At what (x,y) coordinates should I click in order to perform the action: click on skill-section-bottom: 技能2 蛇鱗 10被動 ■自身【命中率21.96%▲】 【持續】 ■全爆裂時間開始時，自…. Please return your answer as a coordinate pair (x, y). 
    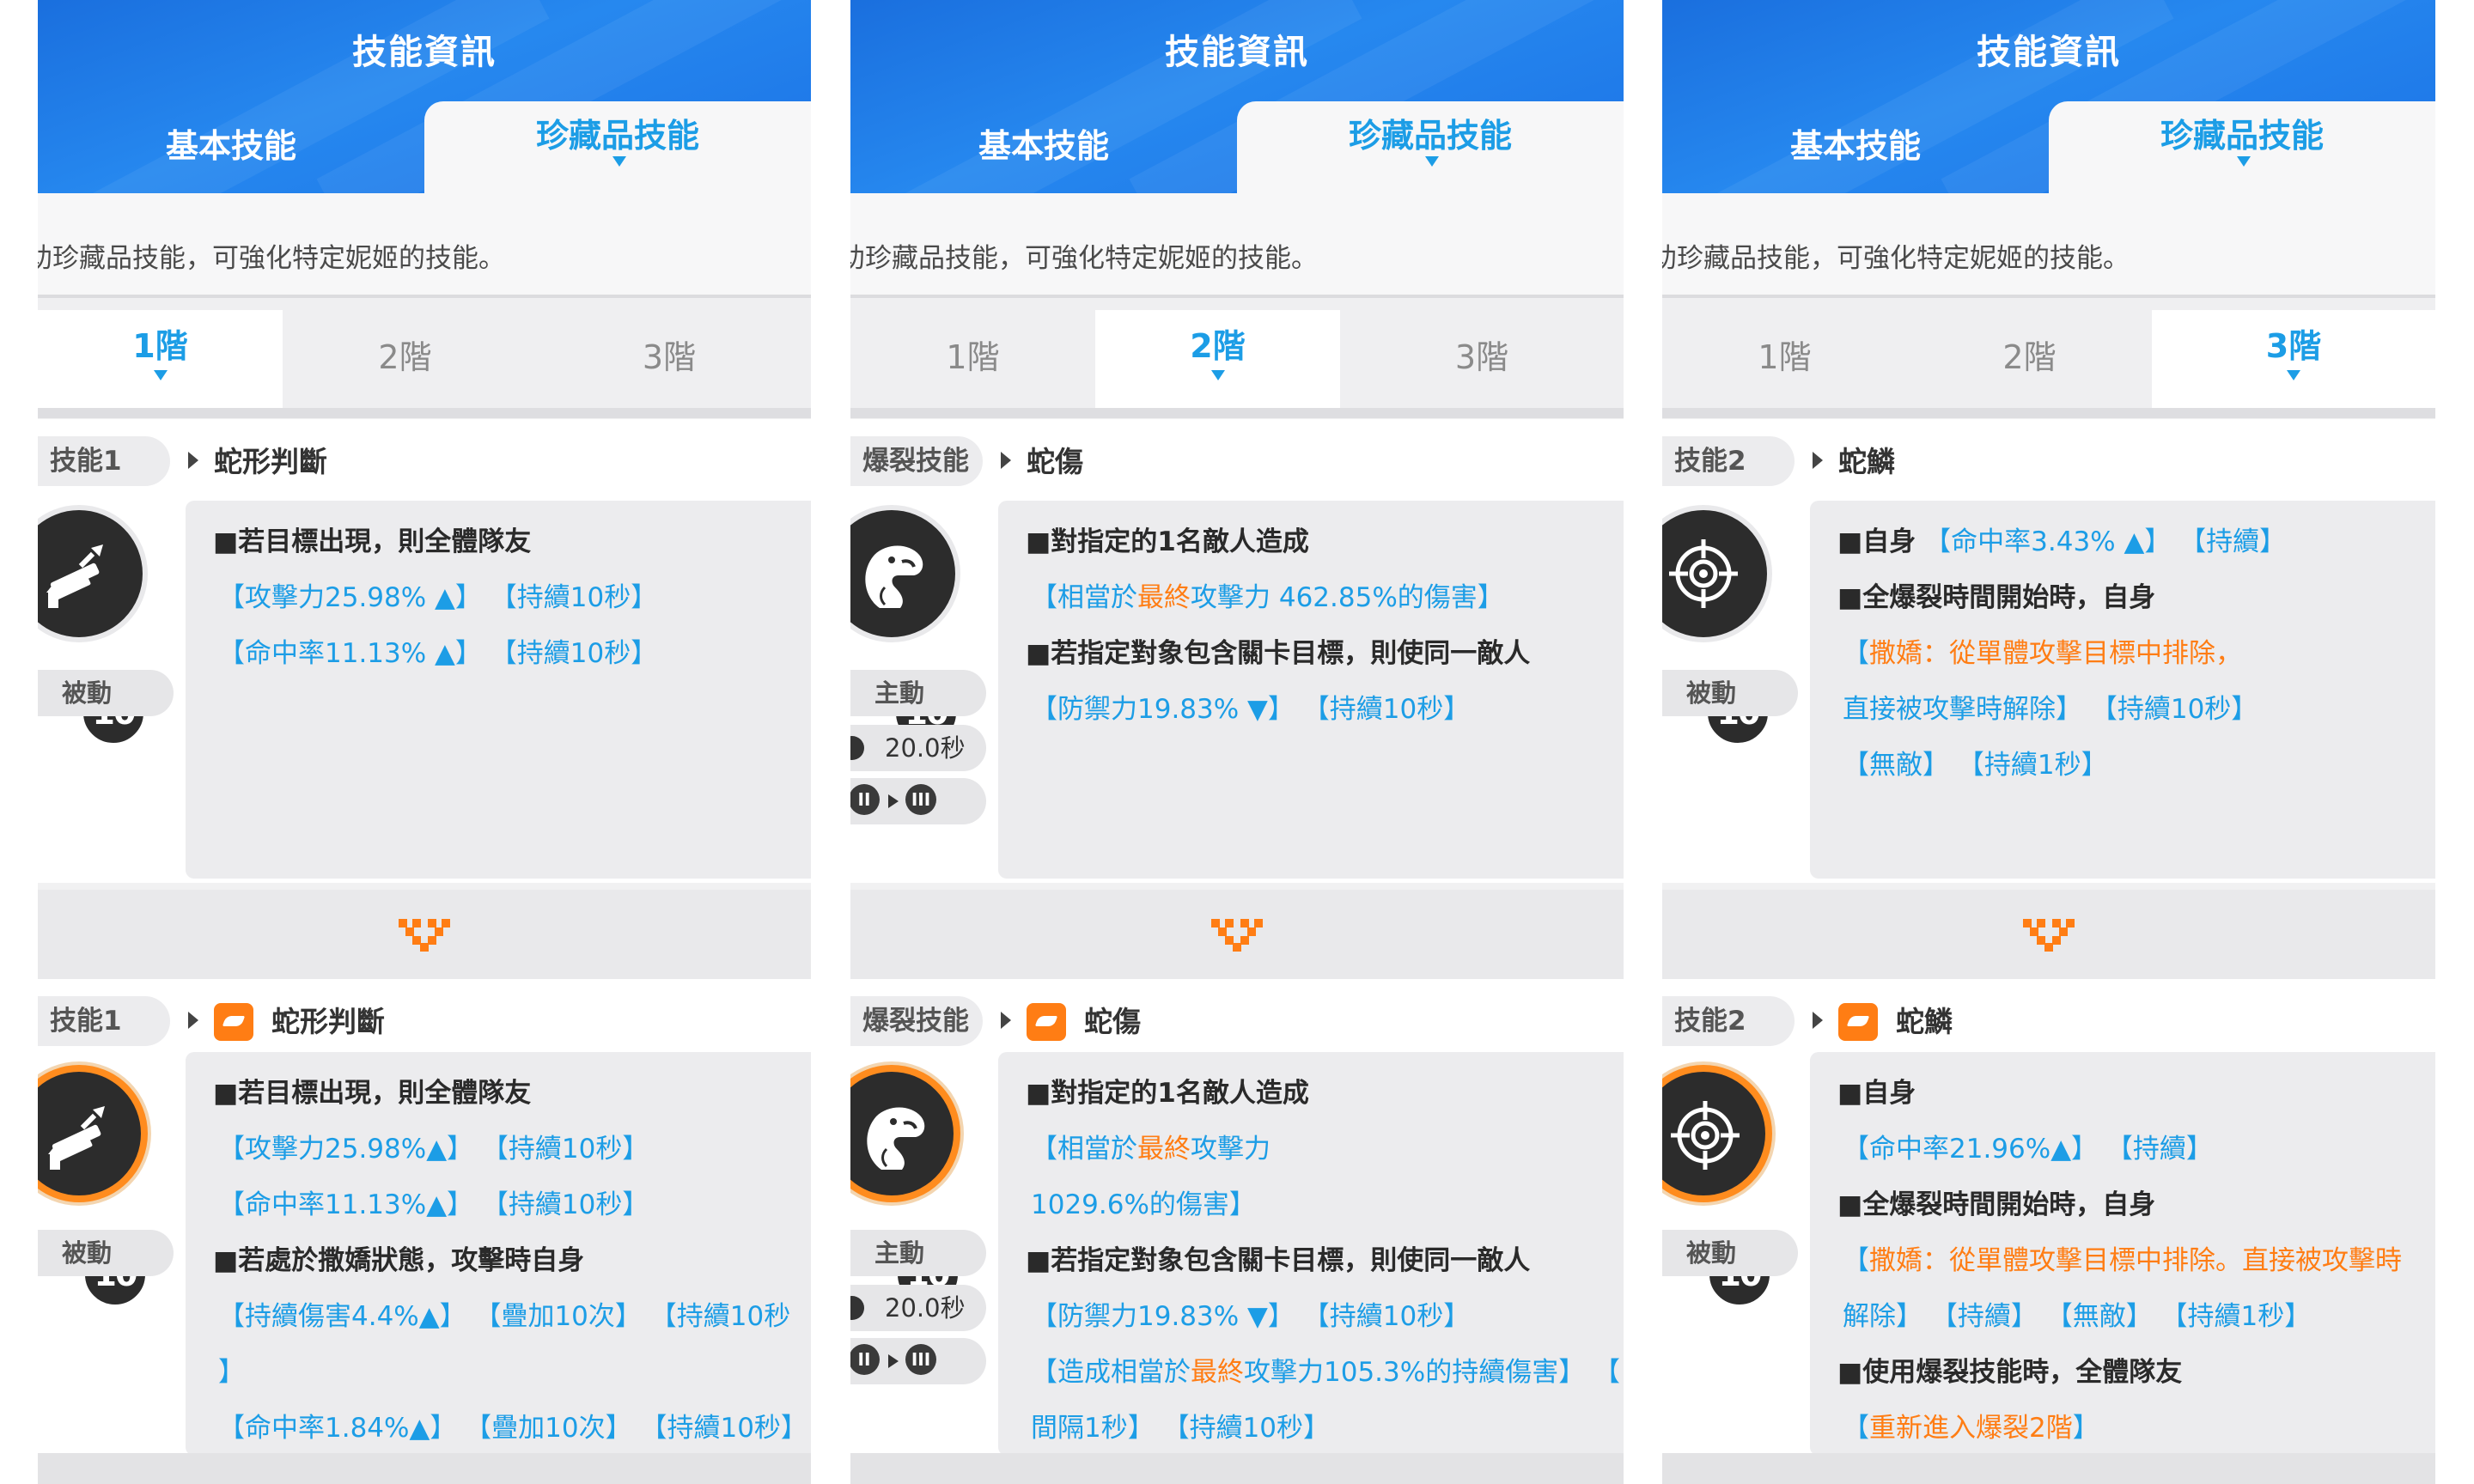
    Looking at the image, I should click on (2048, 1219).